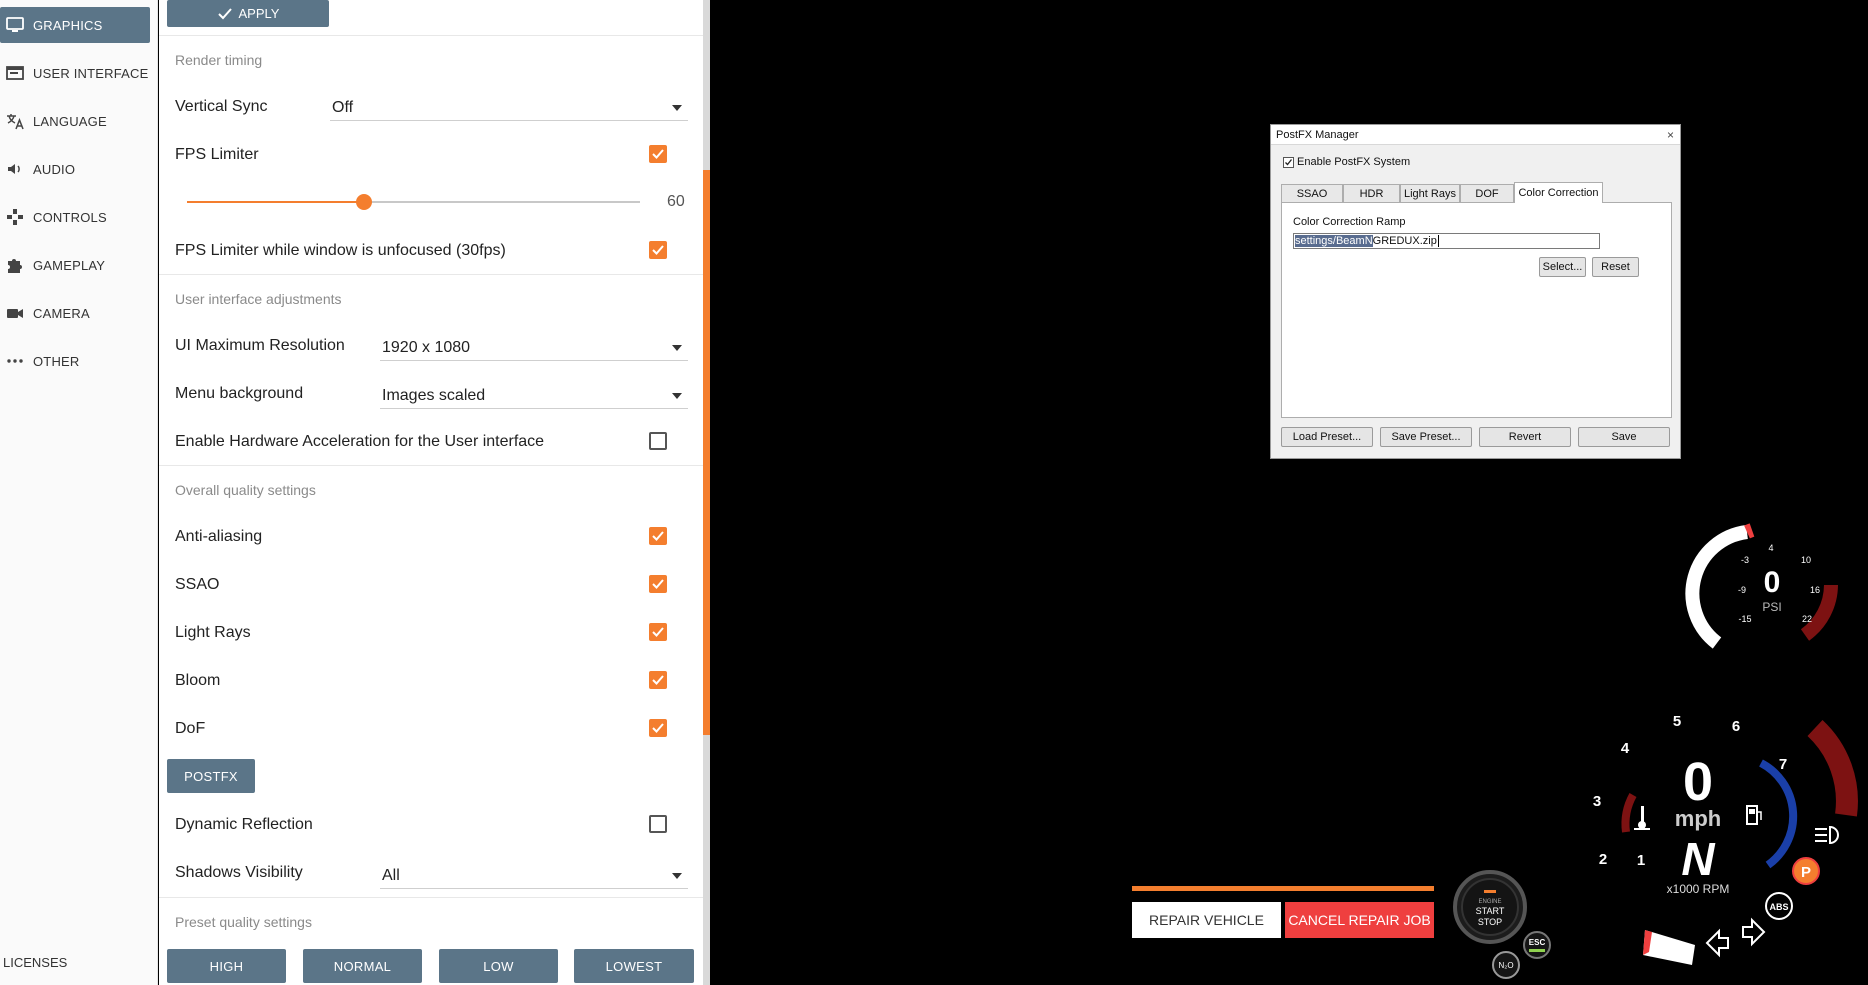 This screenshot has height=985, width=1868. Describe the element at coordinates (1744, 619) in the screenshot. I see `boost-tick: -15` at that location.